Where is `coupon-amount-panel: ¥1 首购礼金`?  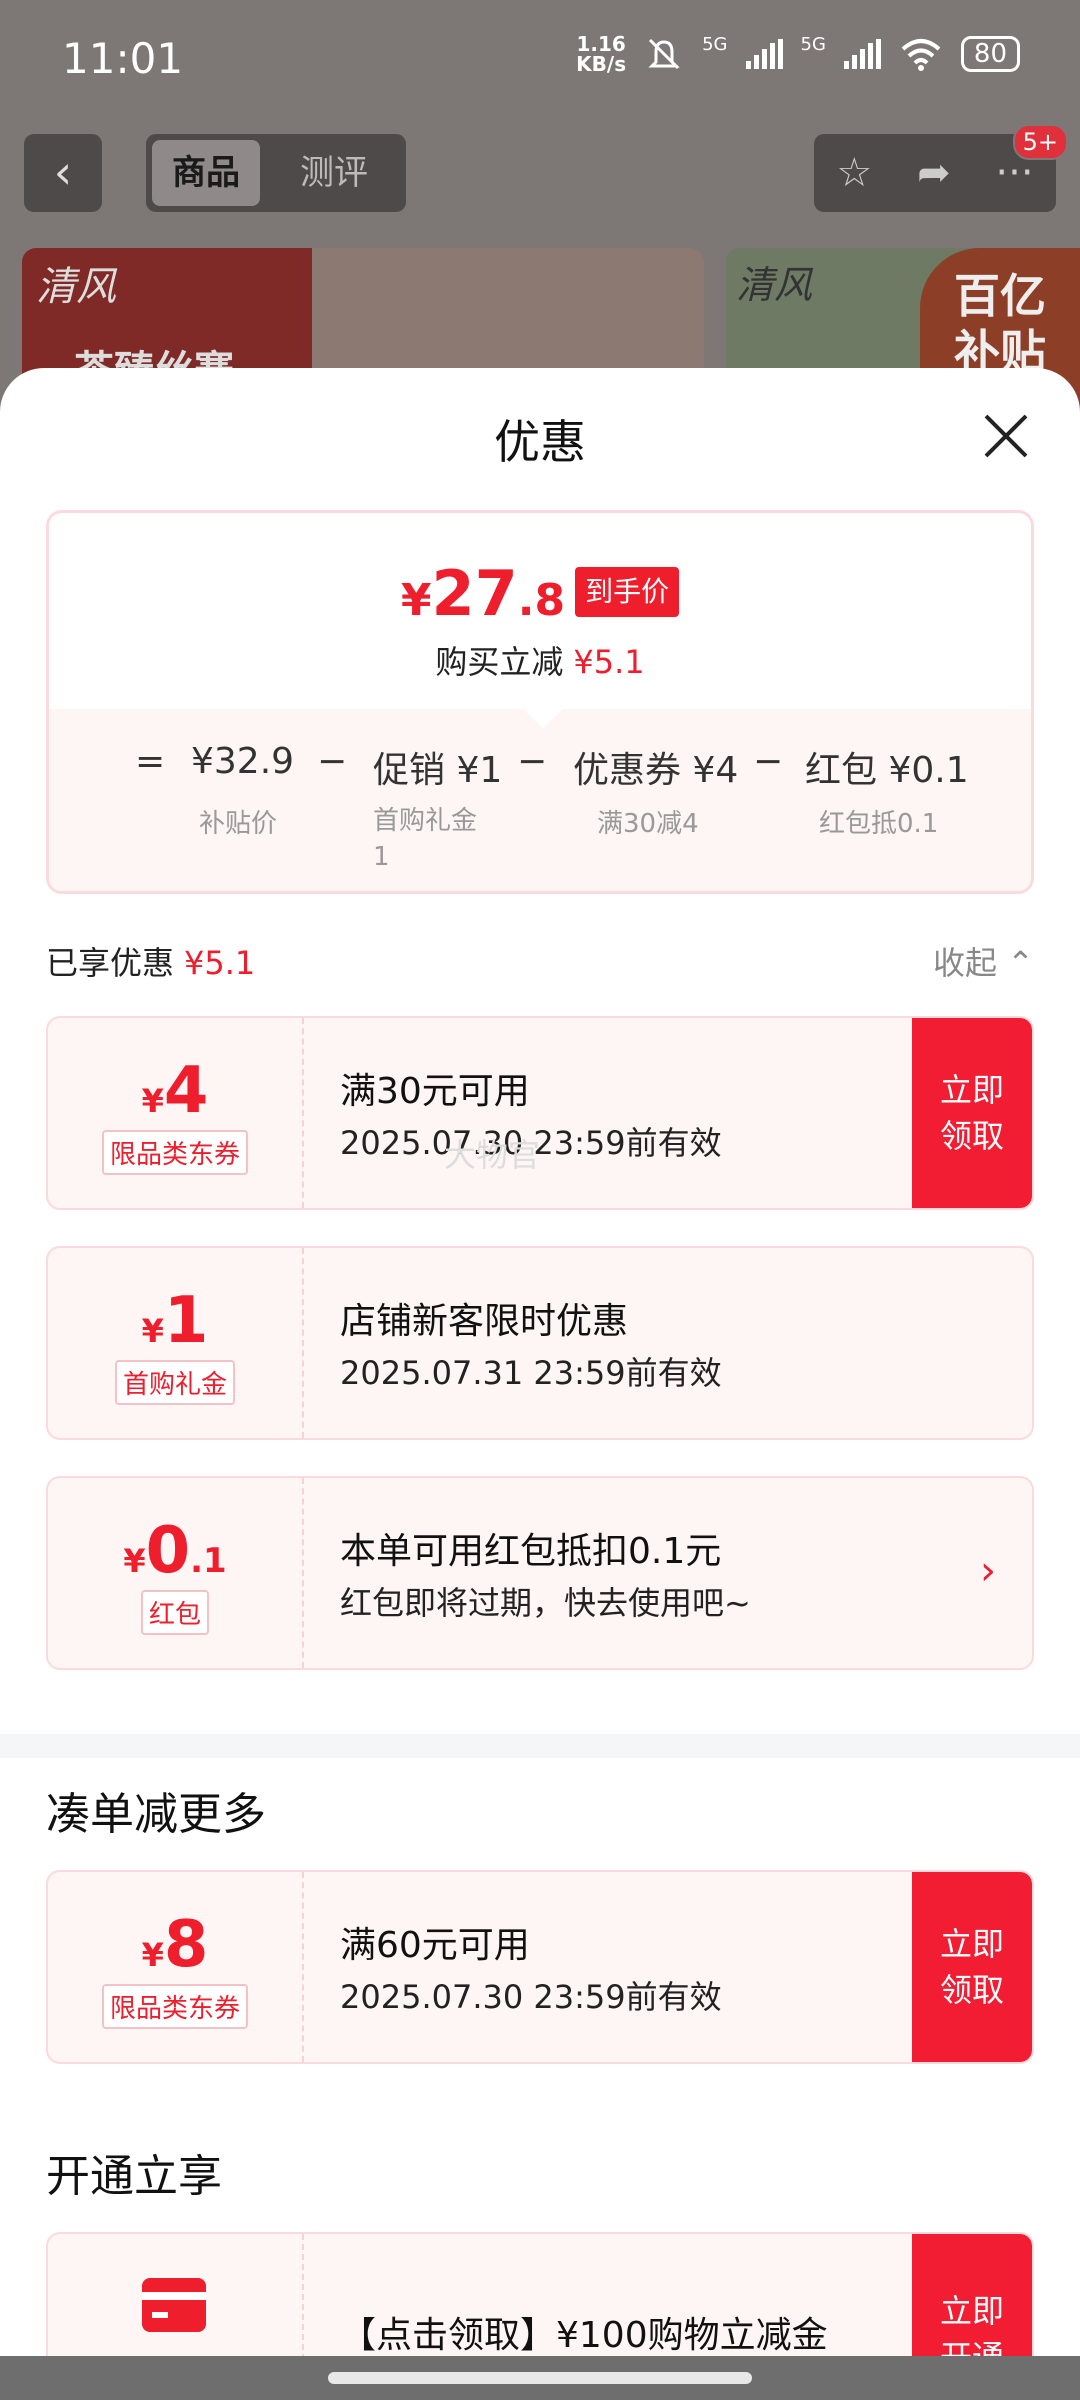
coupon-amount-panel: ¥1 首购礼金 is located at coordinates (176, 1343).